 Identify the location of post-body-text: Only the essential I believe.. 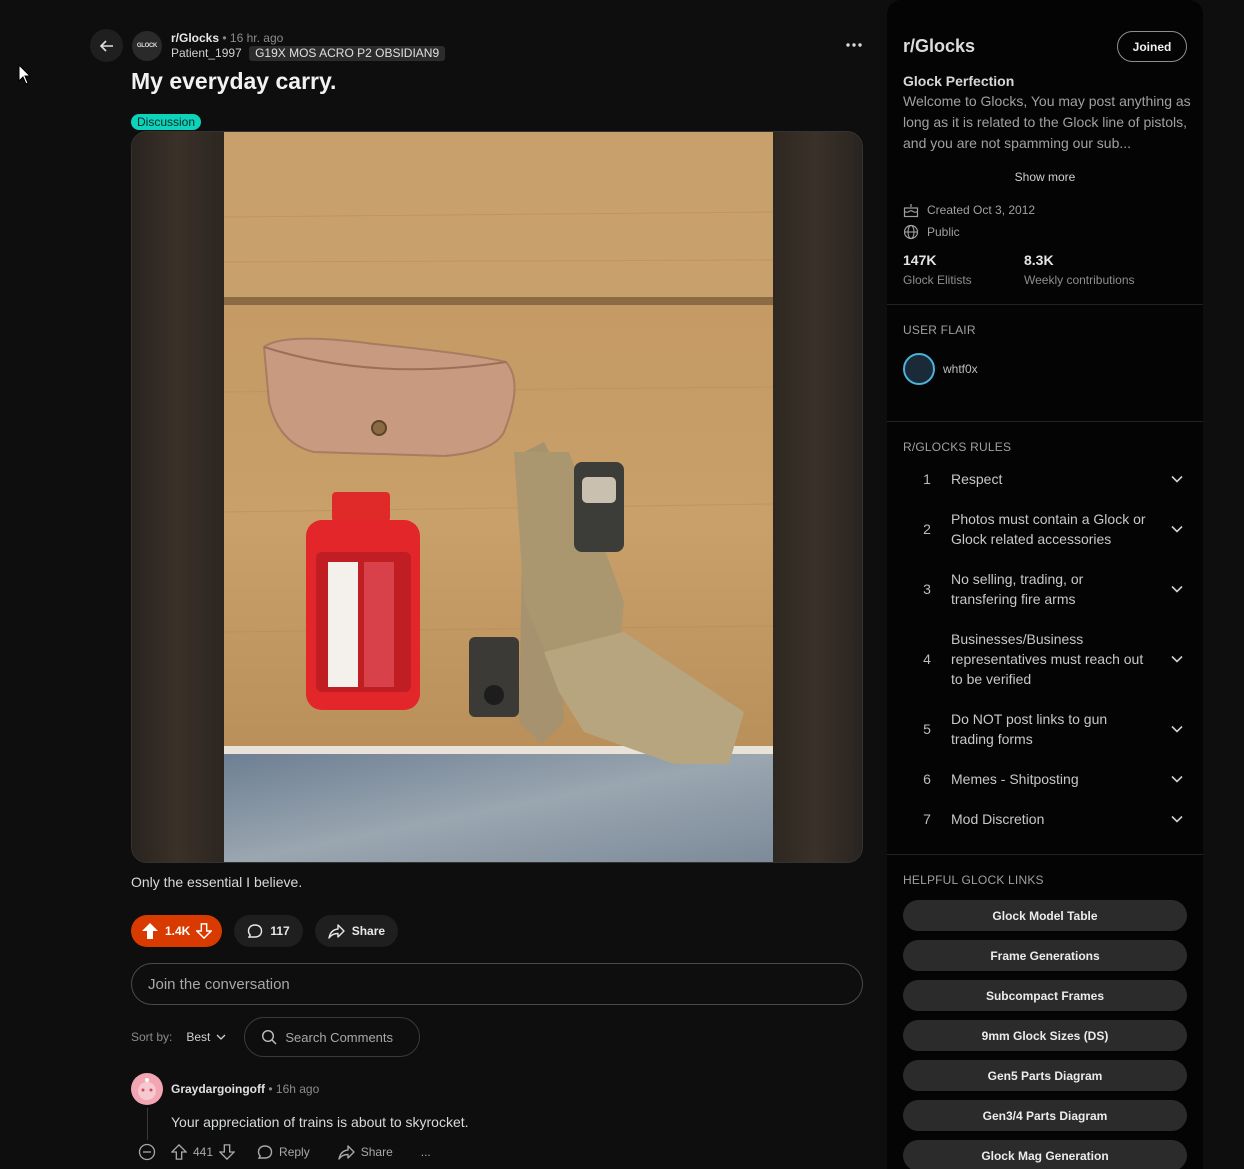
(217, 882).